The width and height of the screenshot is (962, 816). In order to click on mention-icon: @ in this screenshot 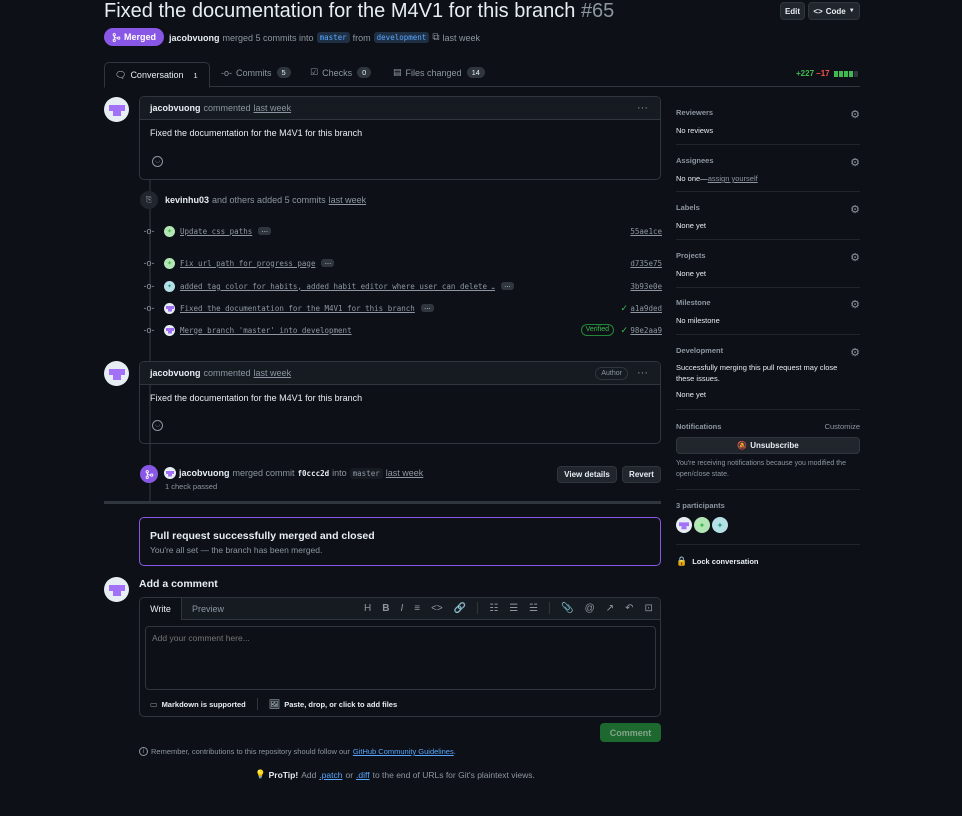, I will do `click(590, 608)`.